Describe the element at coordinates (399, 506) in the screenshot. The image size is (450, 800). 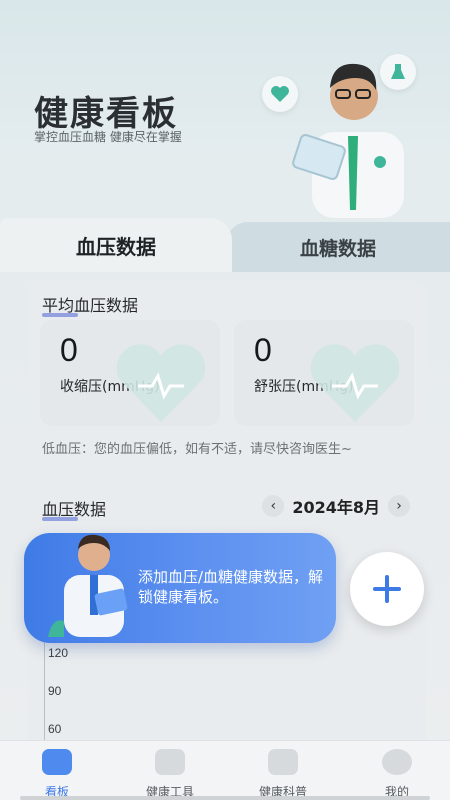
I see `chevron-right-icon: ›` at that location.